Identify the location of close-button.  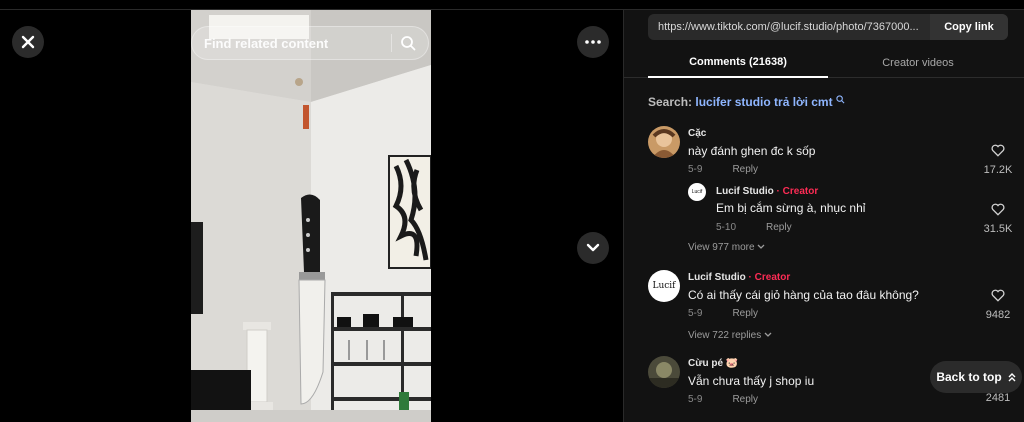
(28, 42).